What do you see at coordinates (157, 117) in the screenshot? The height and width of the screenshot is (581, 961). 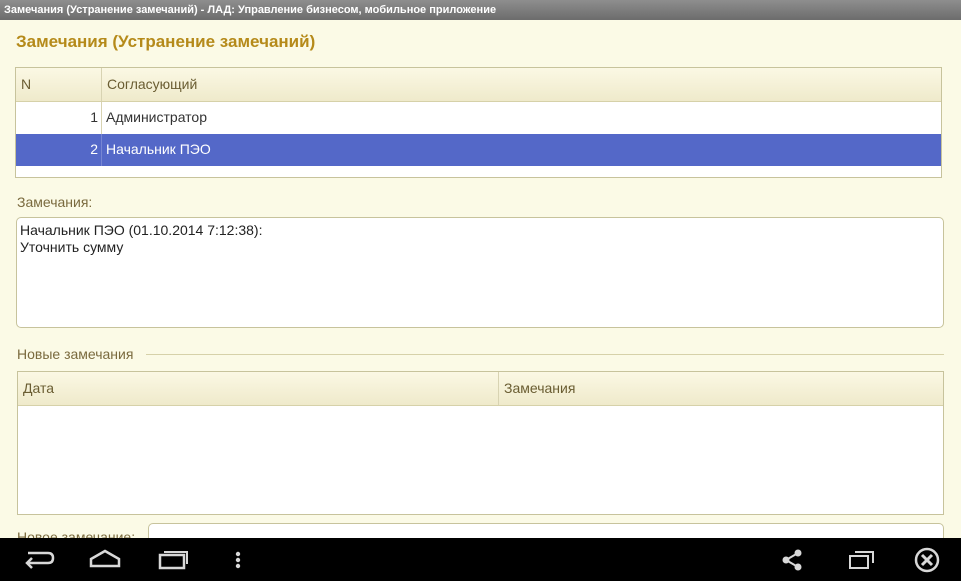 I see `approver-name: Администратор` at bounding box center [157, 117].